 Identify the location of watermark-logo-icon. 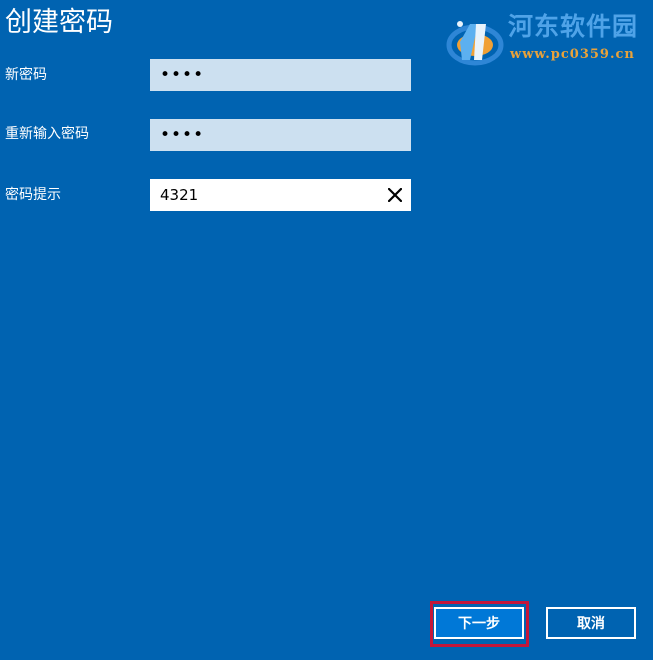
(475, 43).